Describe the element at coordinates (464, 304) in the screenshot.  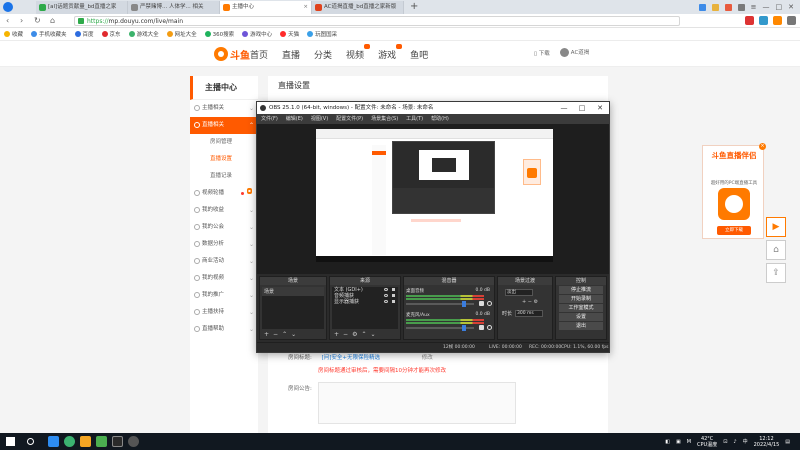
I see `volume-slider-handle` at that location.